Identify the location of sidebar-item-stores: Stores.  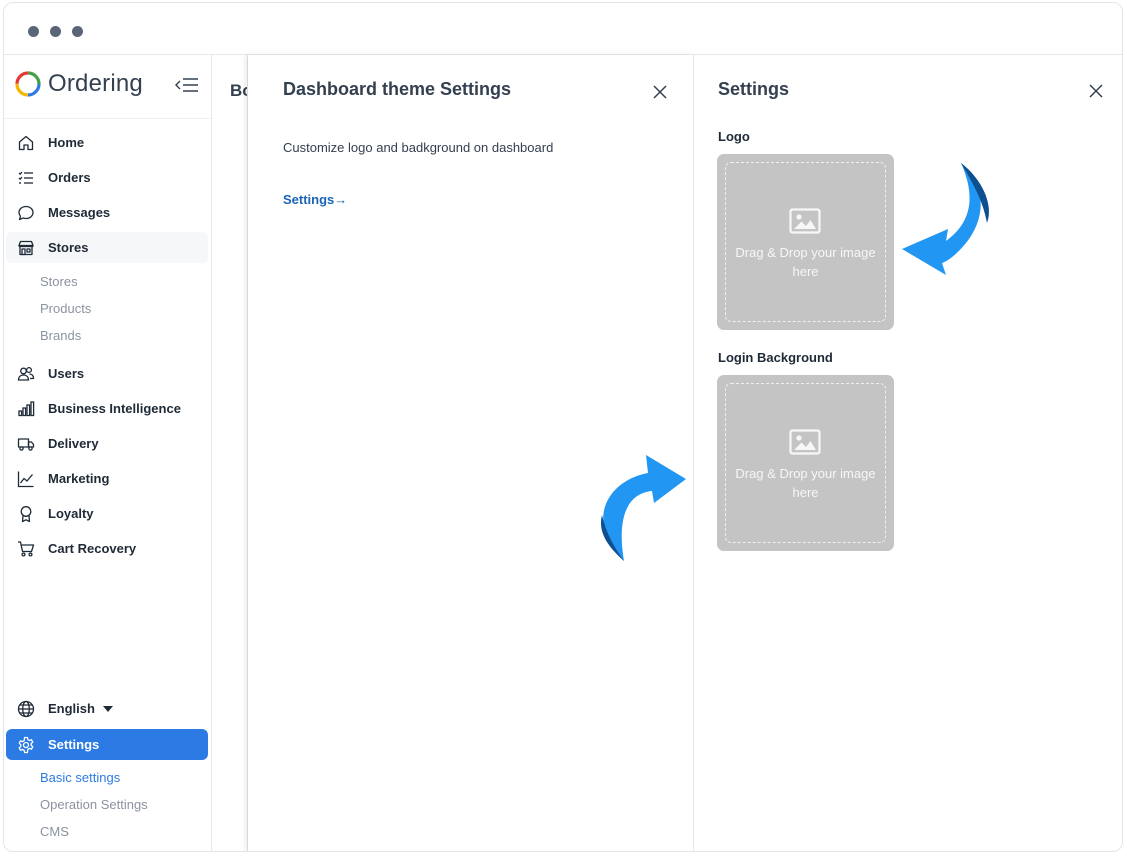
(107, 247).